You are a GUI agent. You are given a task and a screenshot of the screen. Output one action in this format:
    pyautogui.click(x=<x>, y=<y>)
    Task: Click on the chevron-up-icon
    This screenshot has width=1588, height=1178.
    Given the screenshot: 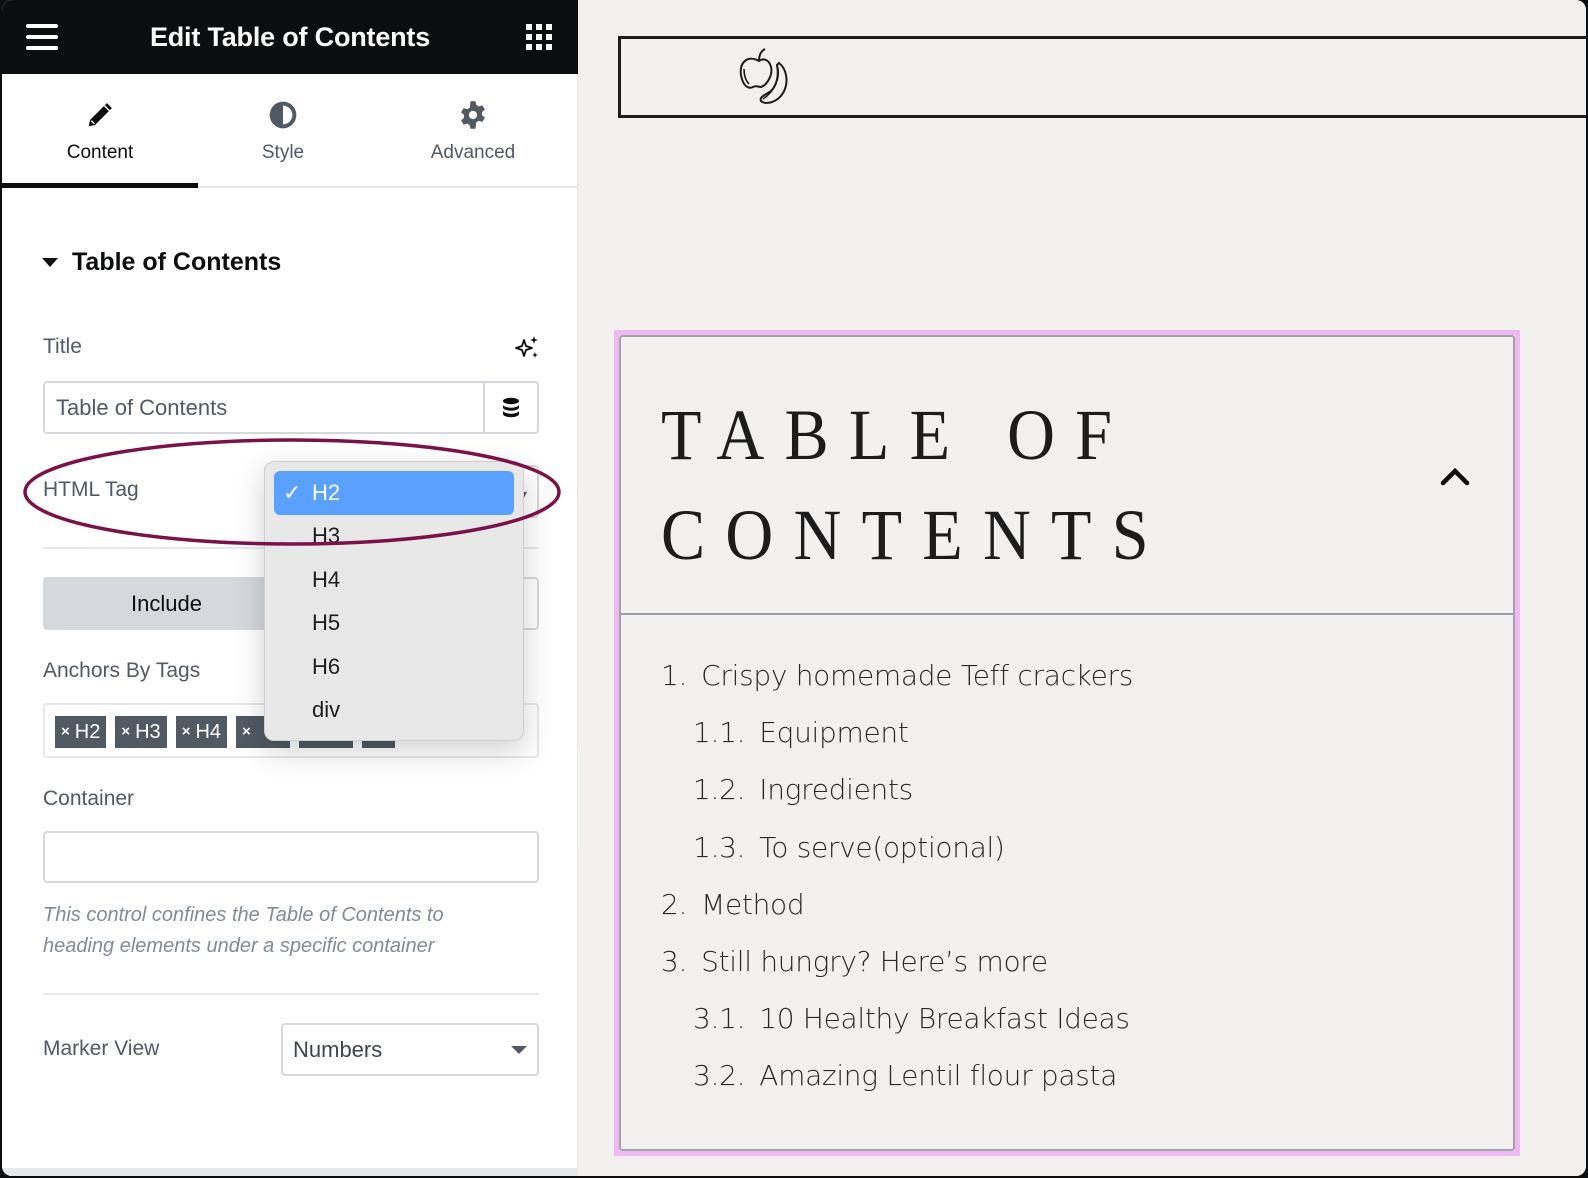 What is the action you would take?
    pyautogui.click(x=1455, y=476)
    